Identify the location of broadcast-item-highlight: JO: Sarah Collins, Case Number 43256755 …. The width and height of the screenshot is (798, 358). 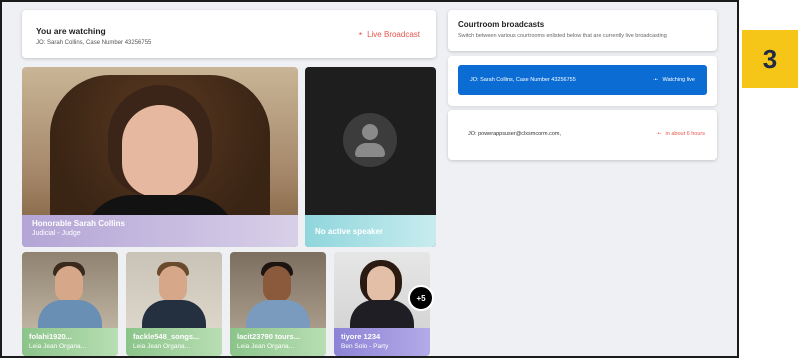
(582, 80).